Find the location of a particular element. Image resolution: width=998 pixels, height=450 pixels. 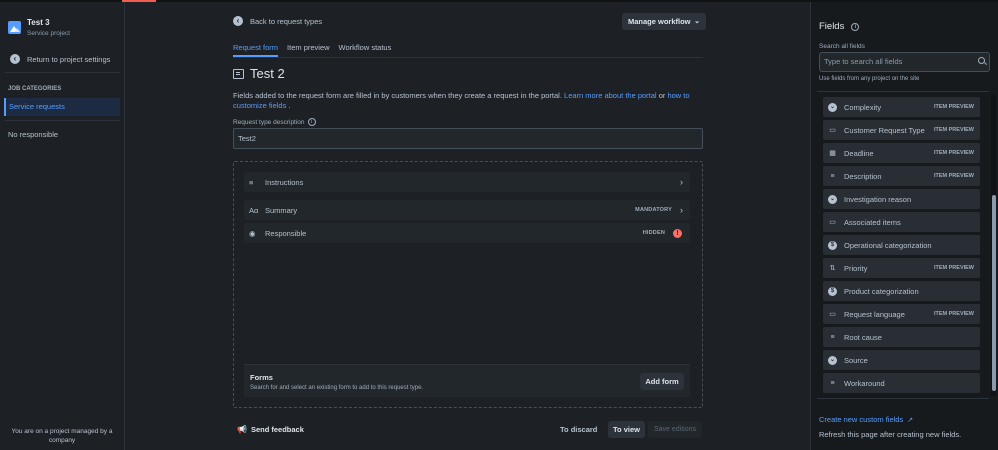

field-item-label: Request language is located at coordinates (874, 314).